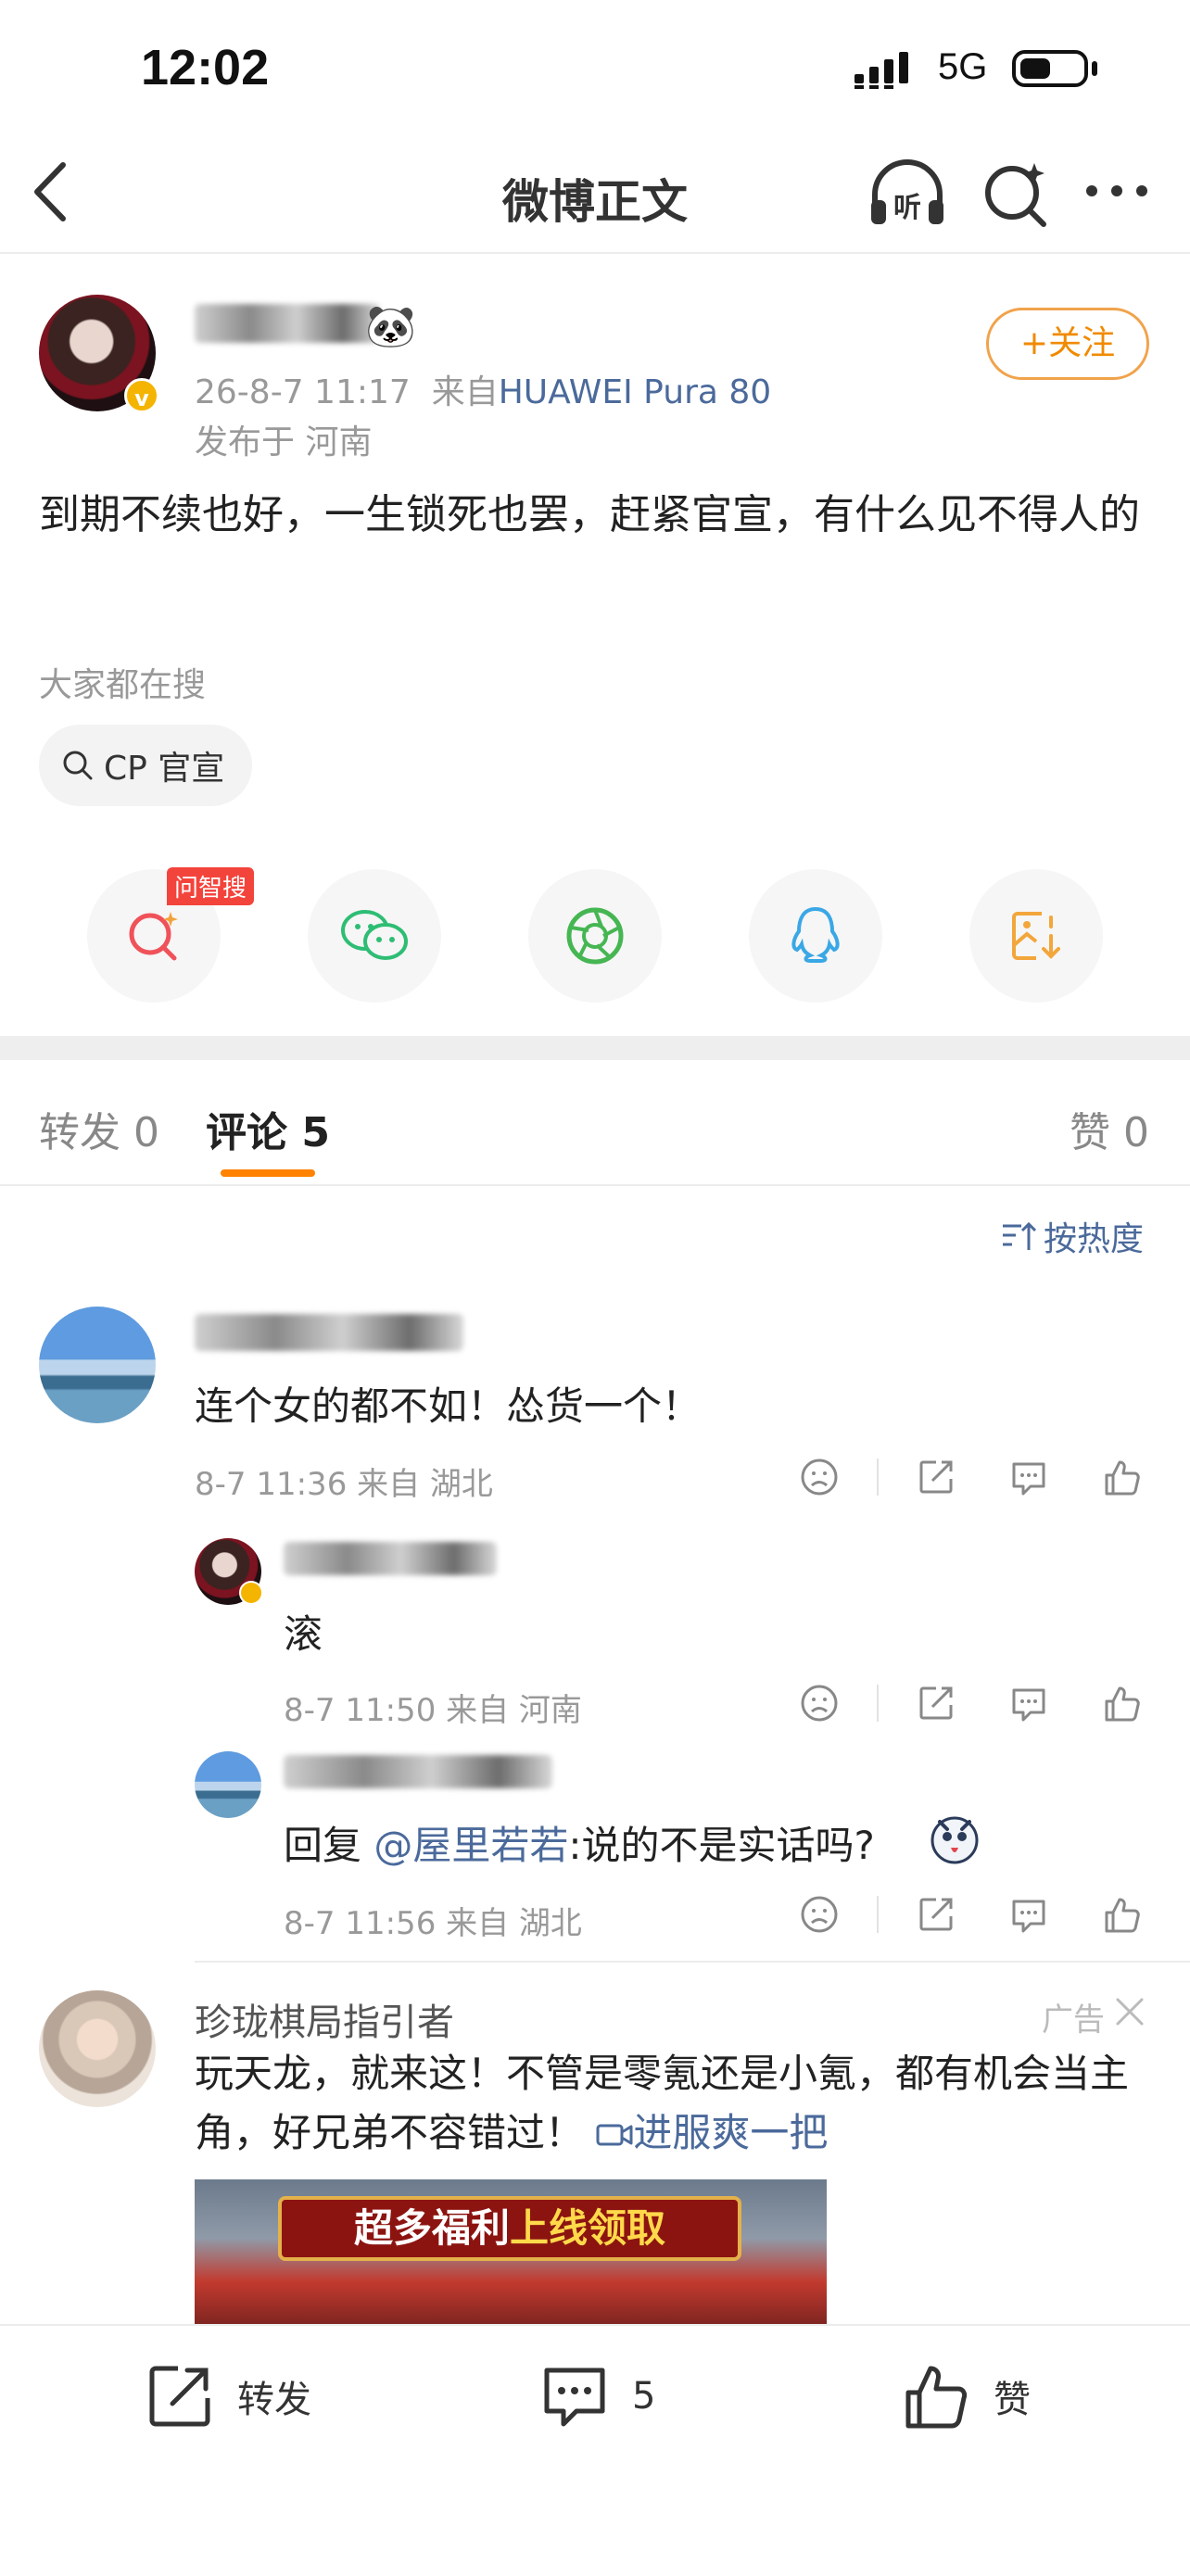  I want to click on smart-search-icon, so click(1018, 195).